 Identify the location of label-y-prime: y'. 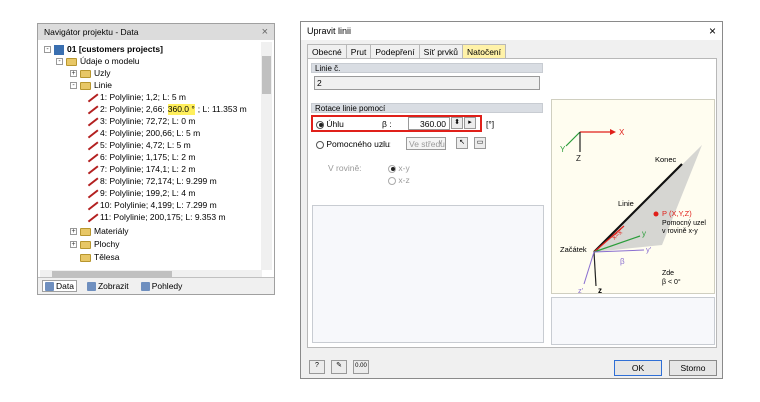
(649, 249).